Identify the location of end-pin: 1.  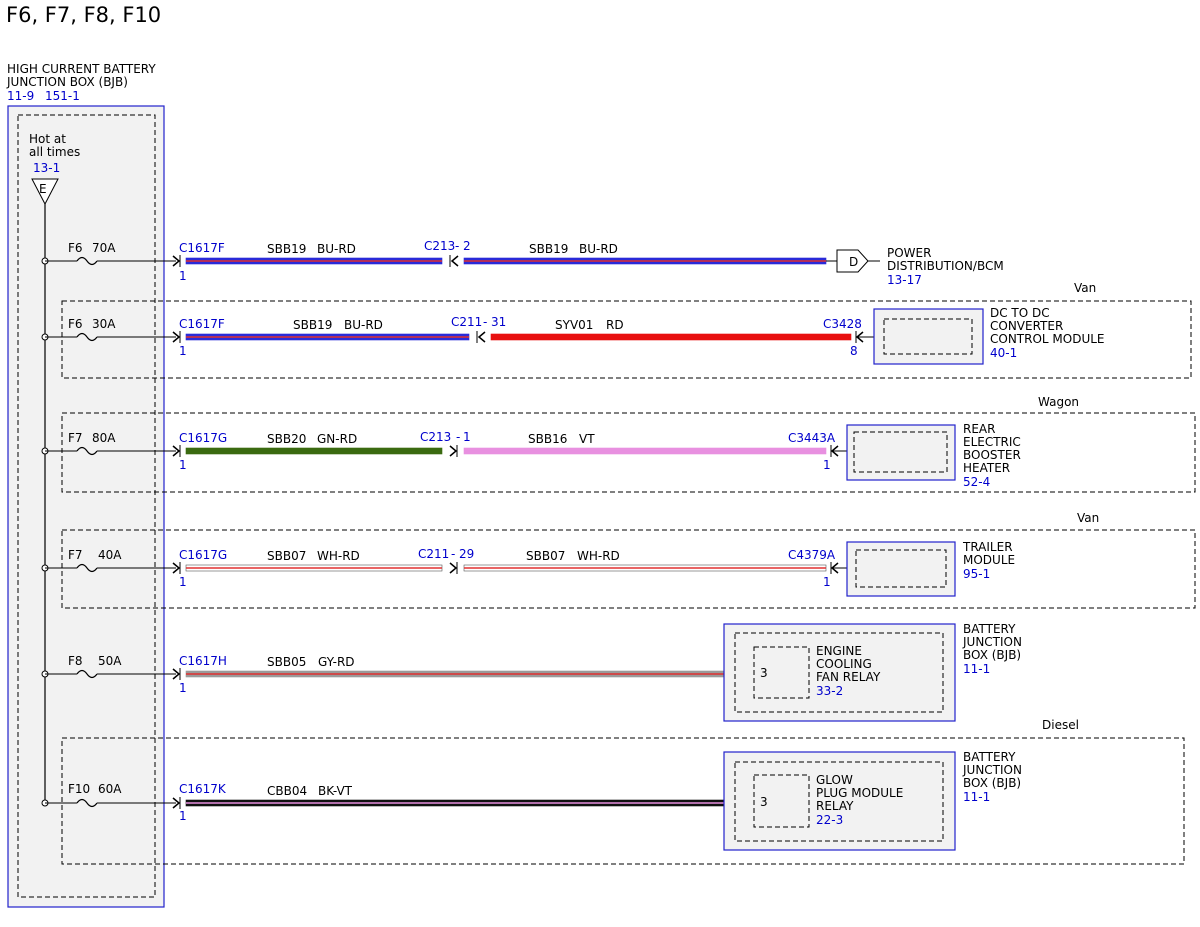
(827, 582).